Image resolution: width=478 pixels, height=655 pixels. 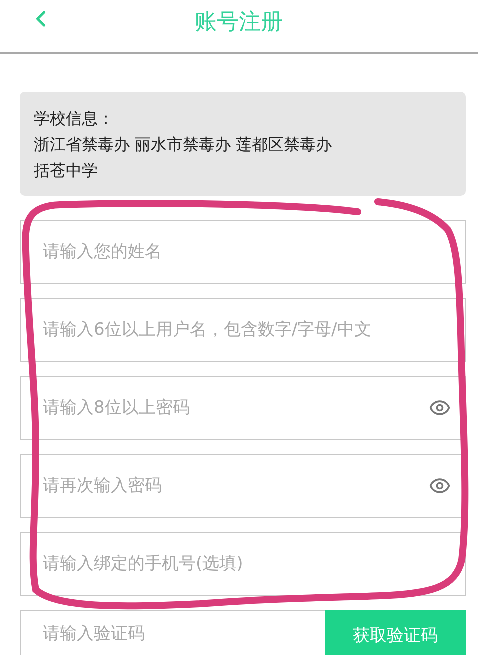 What do you see at coordinates (235, 408) in the screenshot?
I see `text-input: 请输入8位以上密码` at bounding box center [235, 408].